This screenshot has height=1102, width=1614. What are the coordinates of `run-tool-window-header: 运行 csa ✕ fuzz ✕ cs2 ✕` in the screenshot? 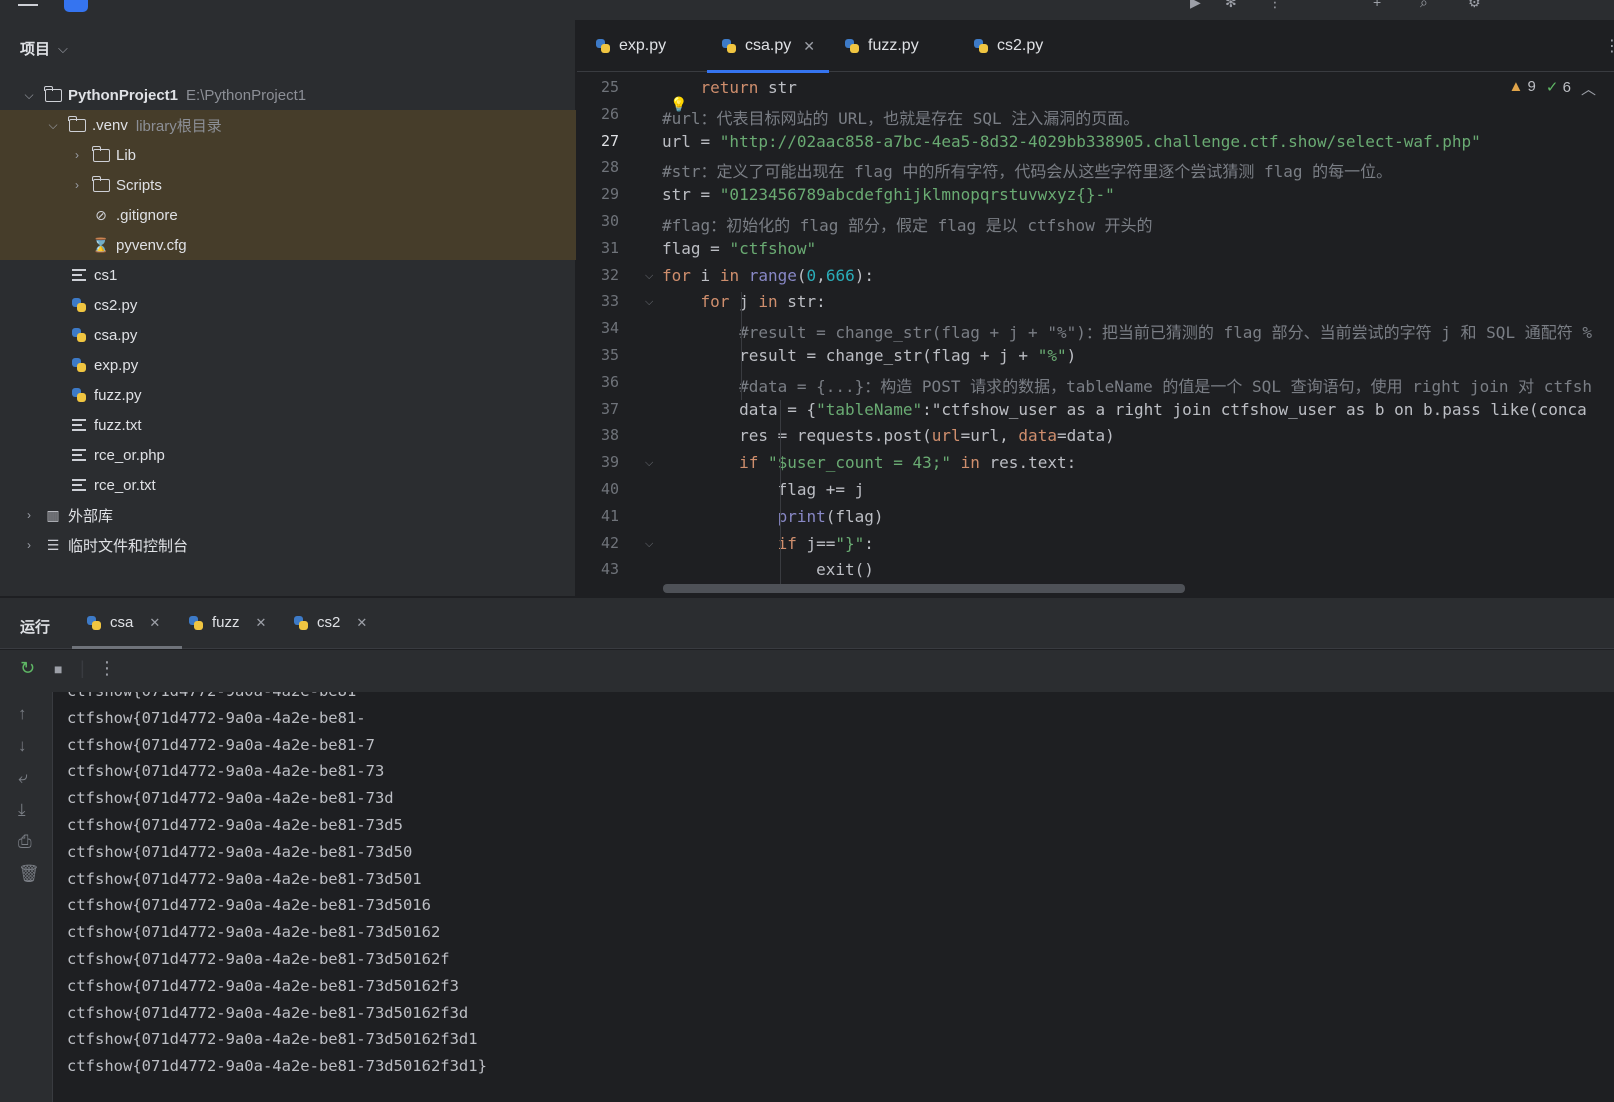 It's located at (807, 623).